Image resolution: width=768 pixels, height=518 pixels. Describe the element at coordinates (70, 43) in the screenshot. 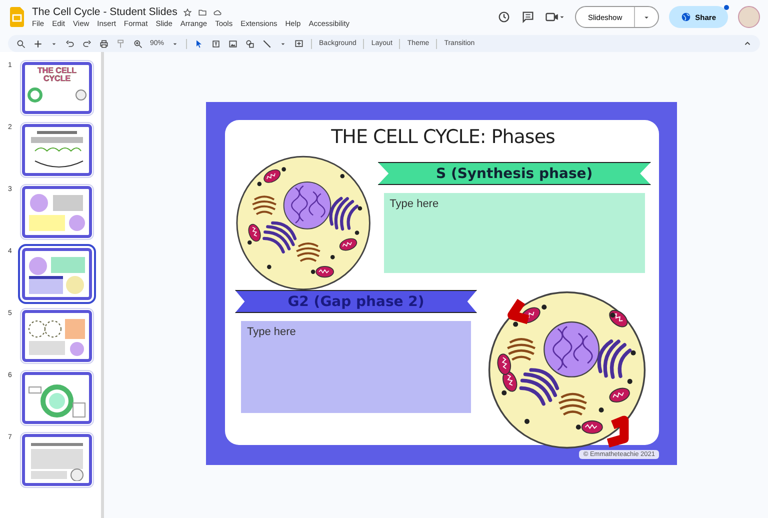

I see `undo-icon` at that location.